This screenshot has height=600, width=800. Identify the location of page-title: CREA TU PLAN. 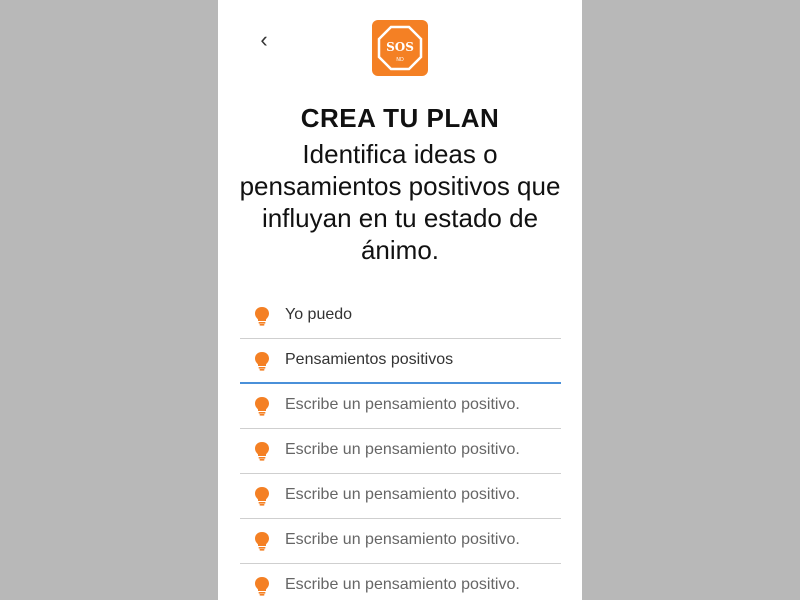
(400, 118).